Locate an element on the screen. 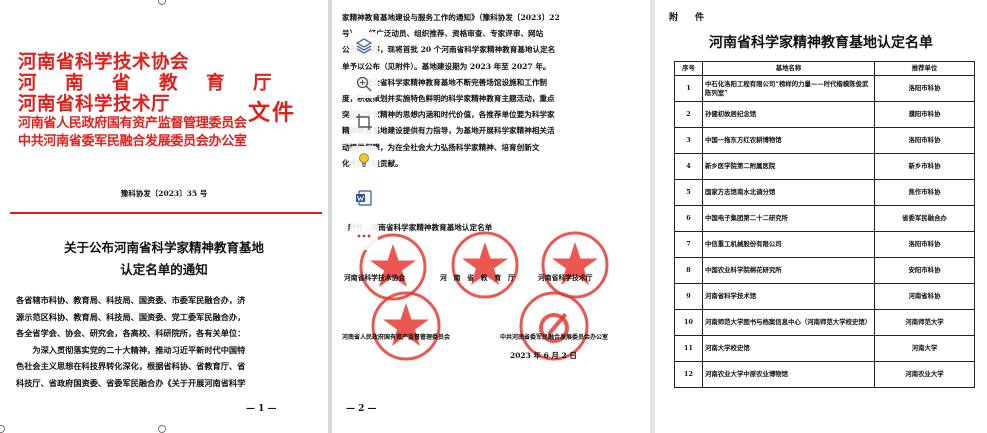  recommender: 河南大学 is located at coordinates (924, 348).